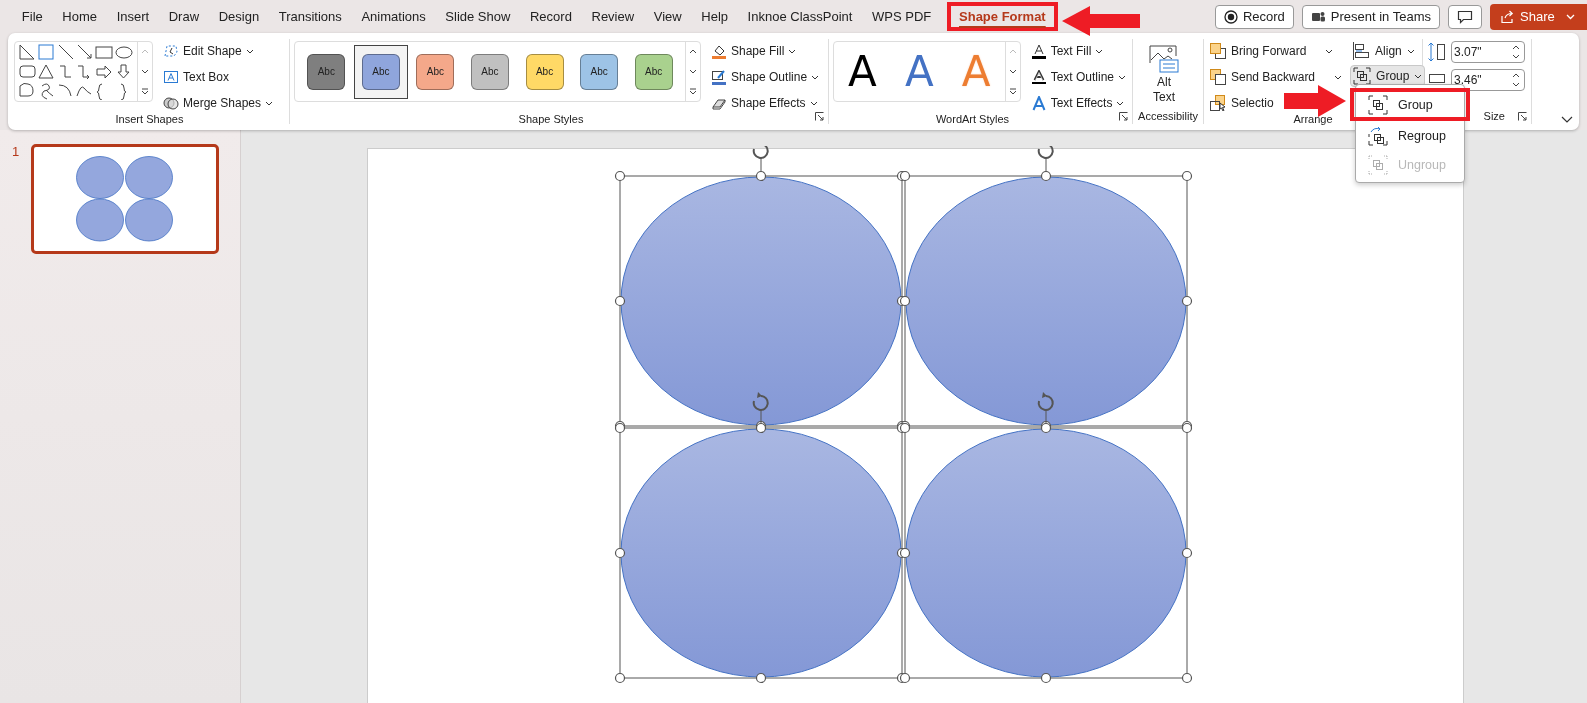 Image resolution: width=1587 pixels, height=703 pixels. I want to click on record-icon, so click(1230, 16).